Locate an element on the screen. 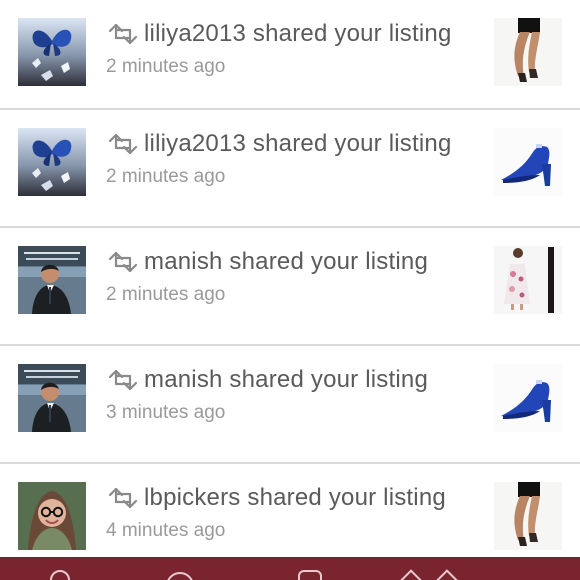 This screenshot has width=580, height=580. woman-portrait-avatar-icon is located at coordinates (52, 516).